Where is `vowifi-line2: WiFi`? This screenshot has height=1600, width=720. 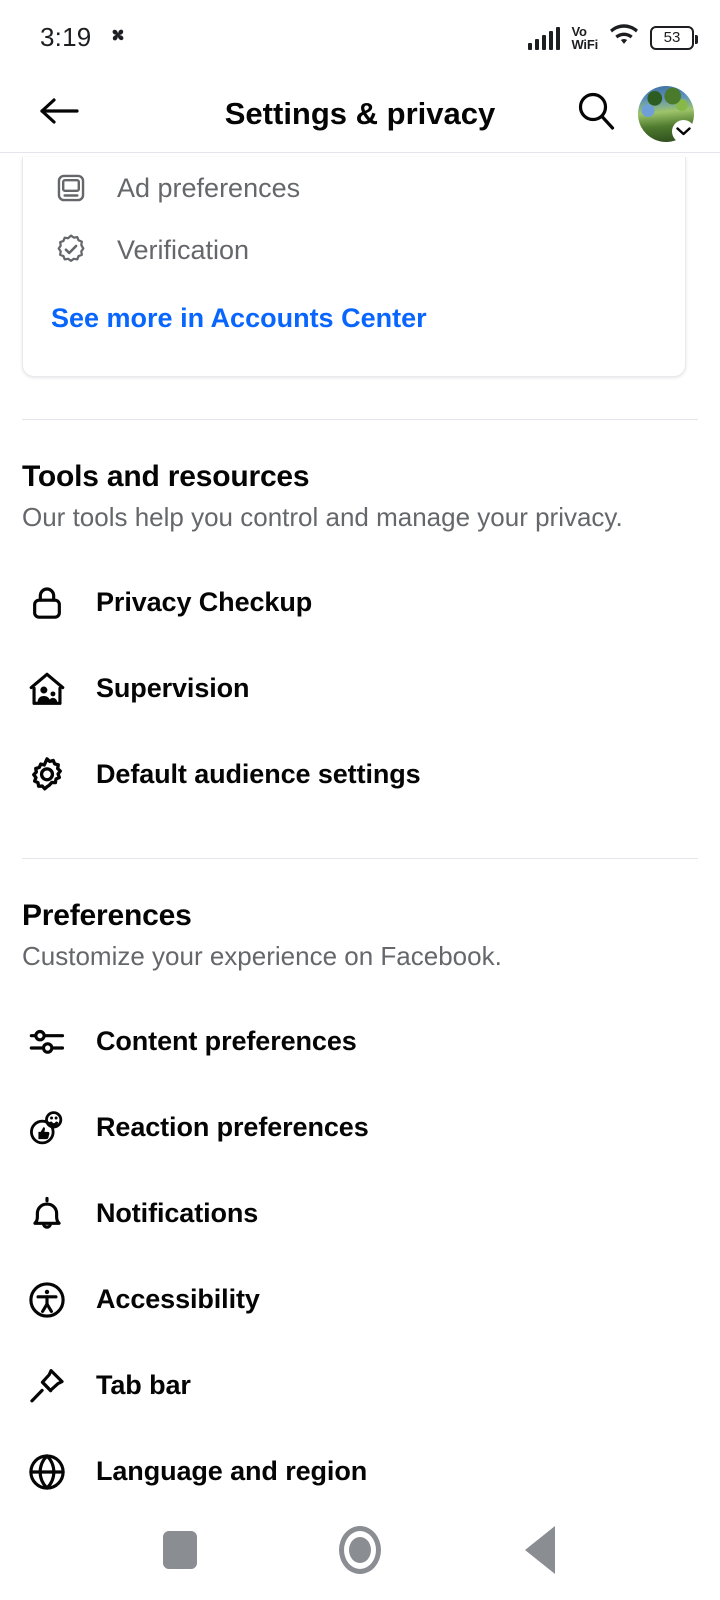 vowifi-line2: WiFi is located at coordinates (584, 44).